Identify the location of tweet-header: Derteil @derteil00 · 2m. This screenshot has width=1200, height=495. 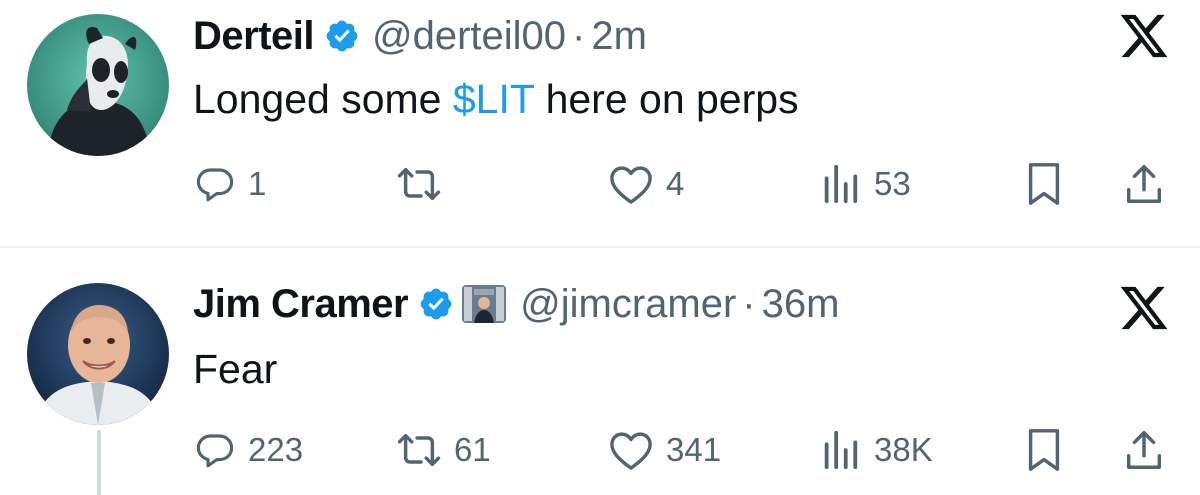
(420, 36).